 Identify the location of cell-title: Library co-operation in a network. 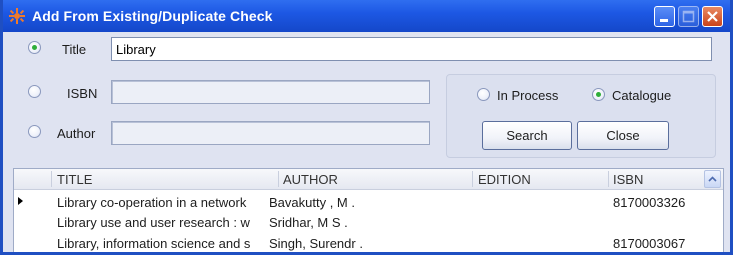
(152, 202).